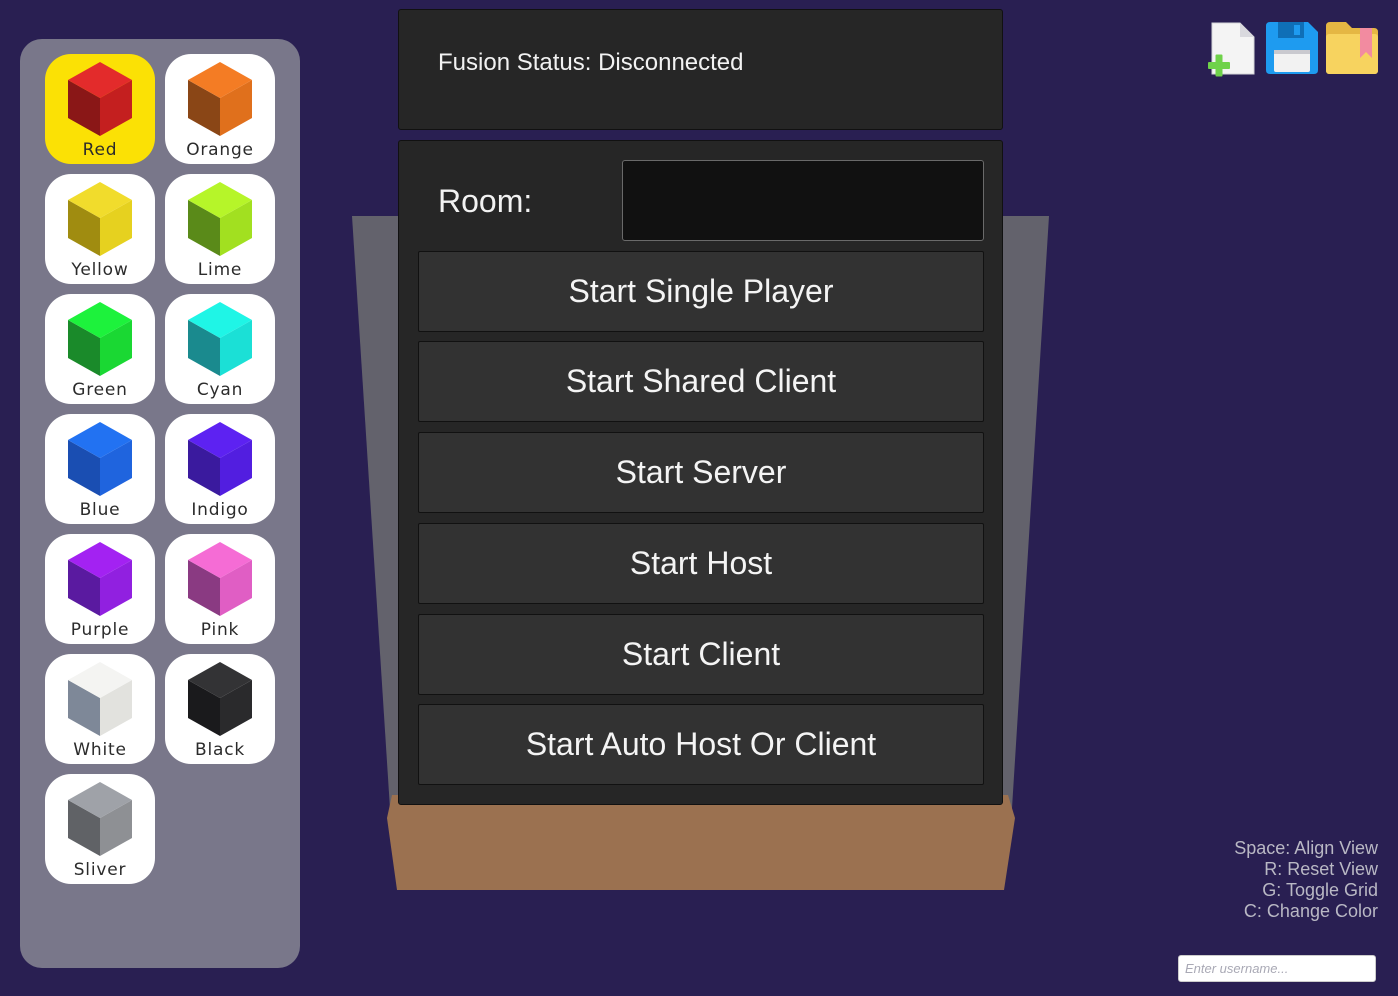  I want to click on room-label: Room:, so click(485, 201).